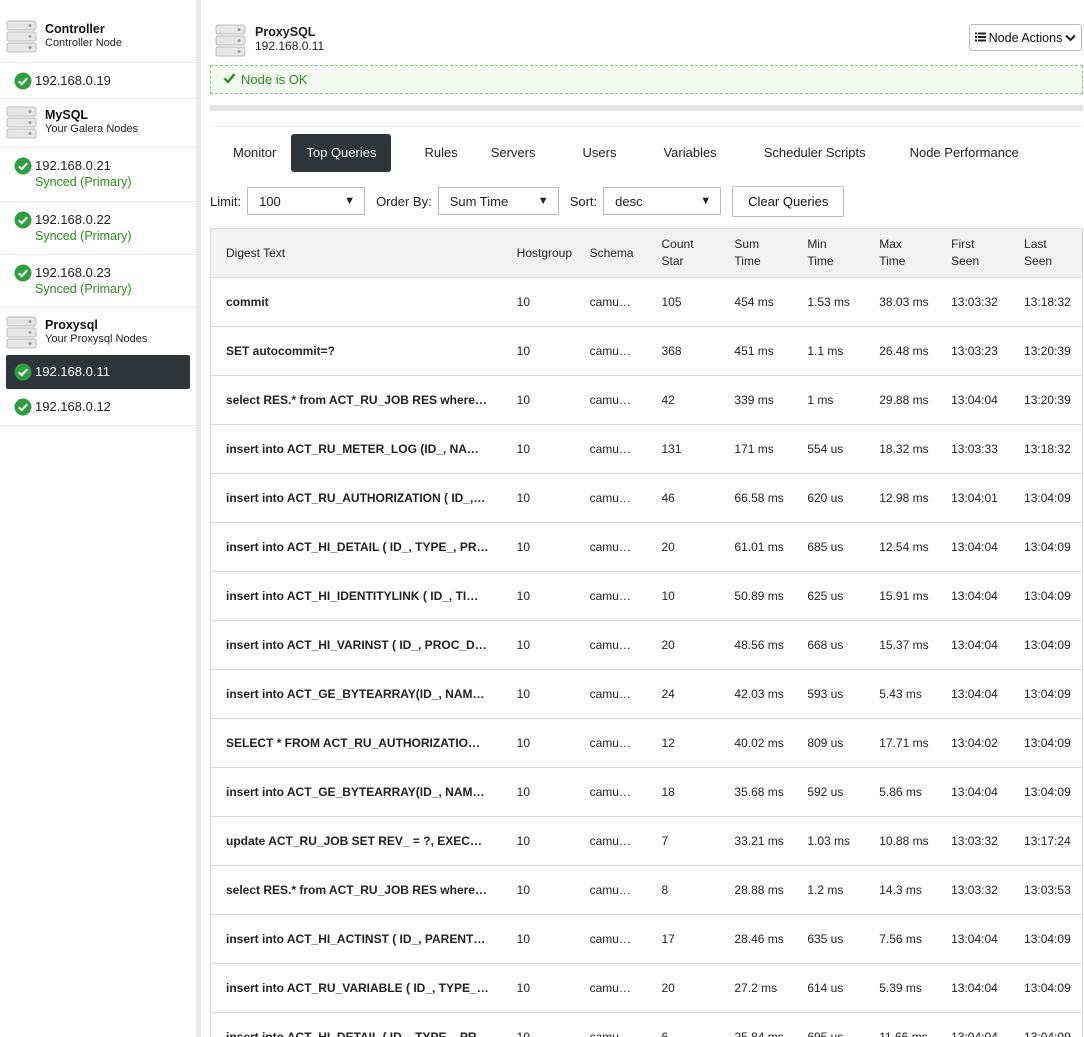 This screenshot has width=1084, height=1037. I want to click on cell-max-time: 12.54 ms, so click(904, 546).